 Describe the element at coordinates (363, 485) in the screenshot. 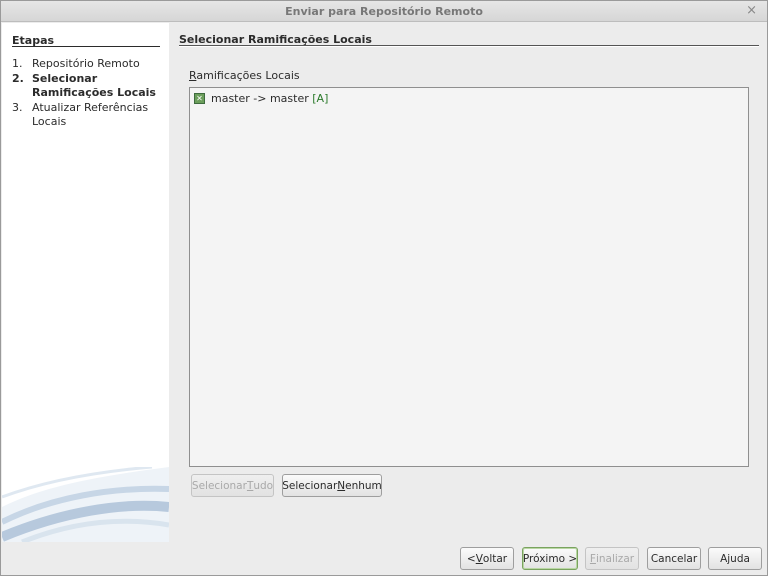

I see `btn-text: enhum` at that location.